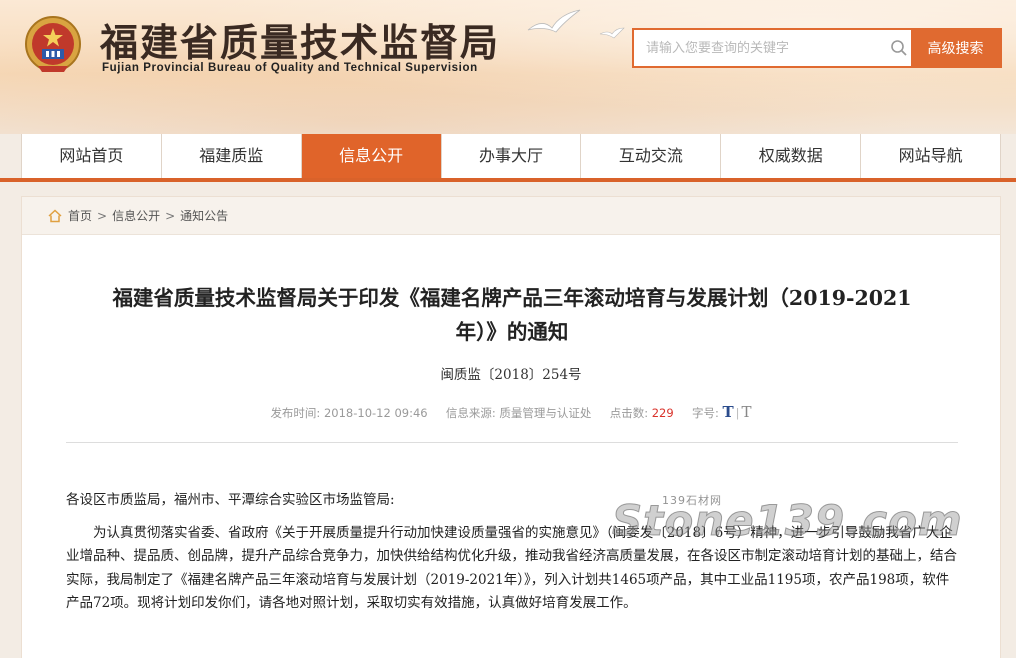 Image resolution: width=1016 pixels, height=658 pixels. Describe the element at coordinates (470, 413) in the screenshot. I see `source-label: 信息来源:` at that location.